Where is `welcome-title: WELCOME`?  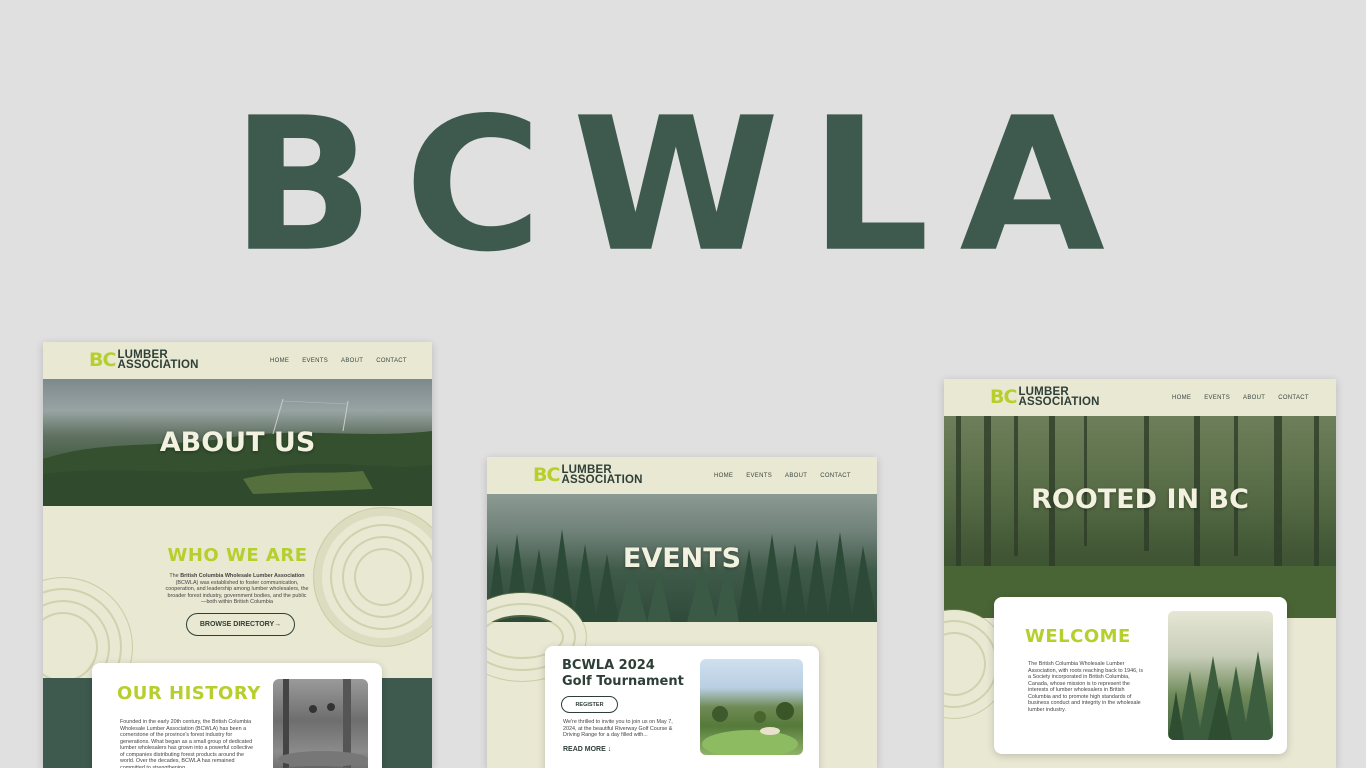 welcome-title: WELCOME is located at coordinates (1078, 636).